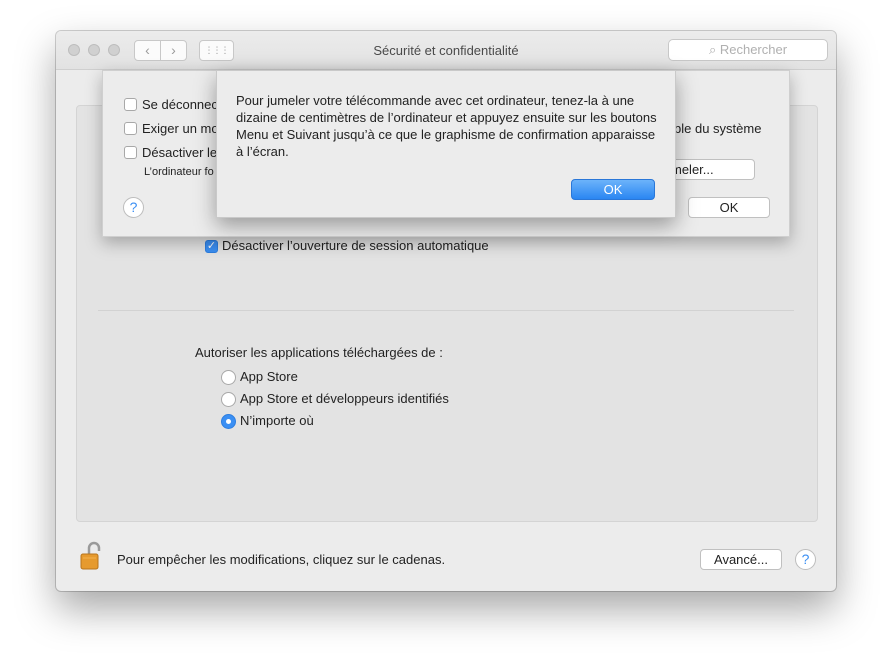  I want to click on lock-icon, so click(91, 556).